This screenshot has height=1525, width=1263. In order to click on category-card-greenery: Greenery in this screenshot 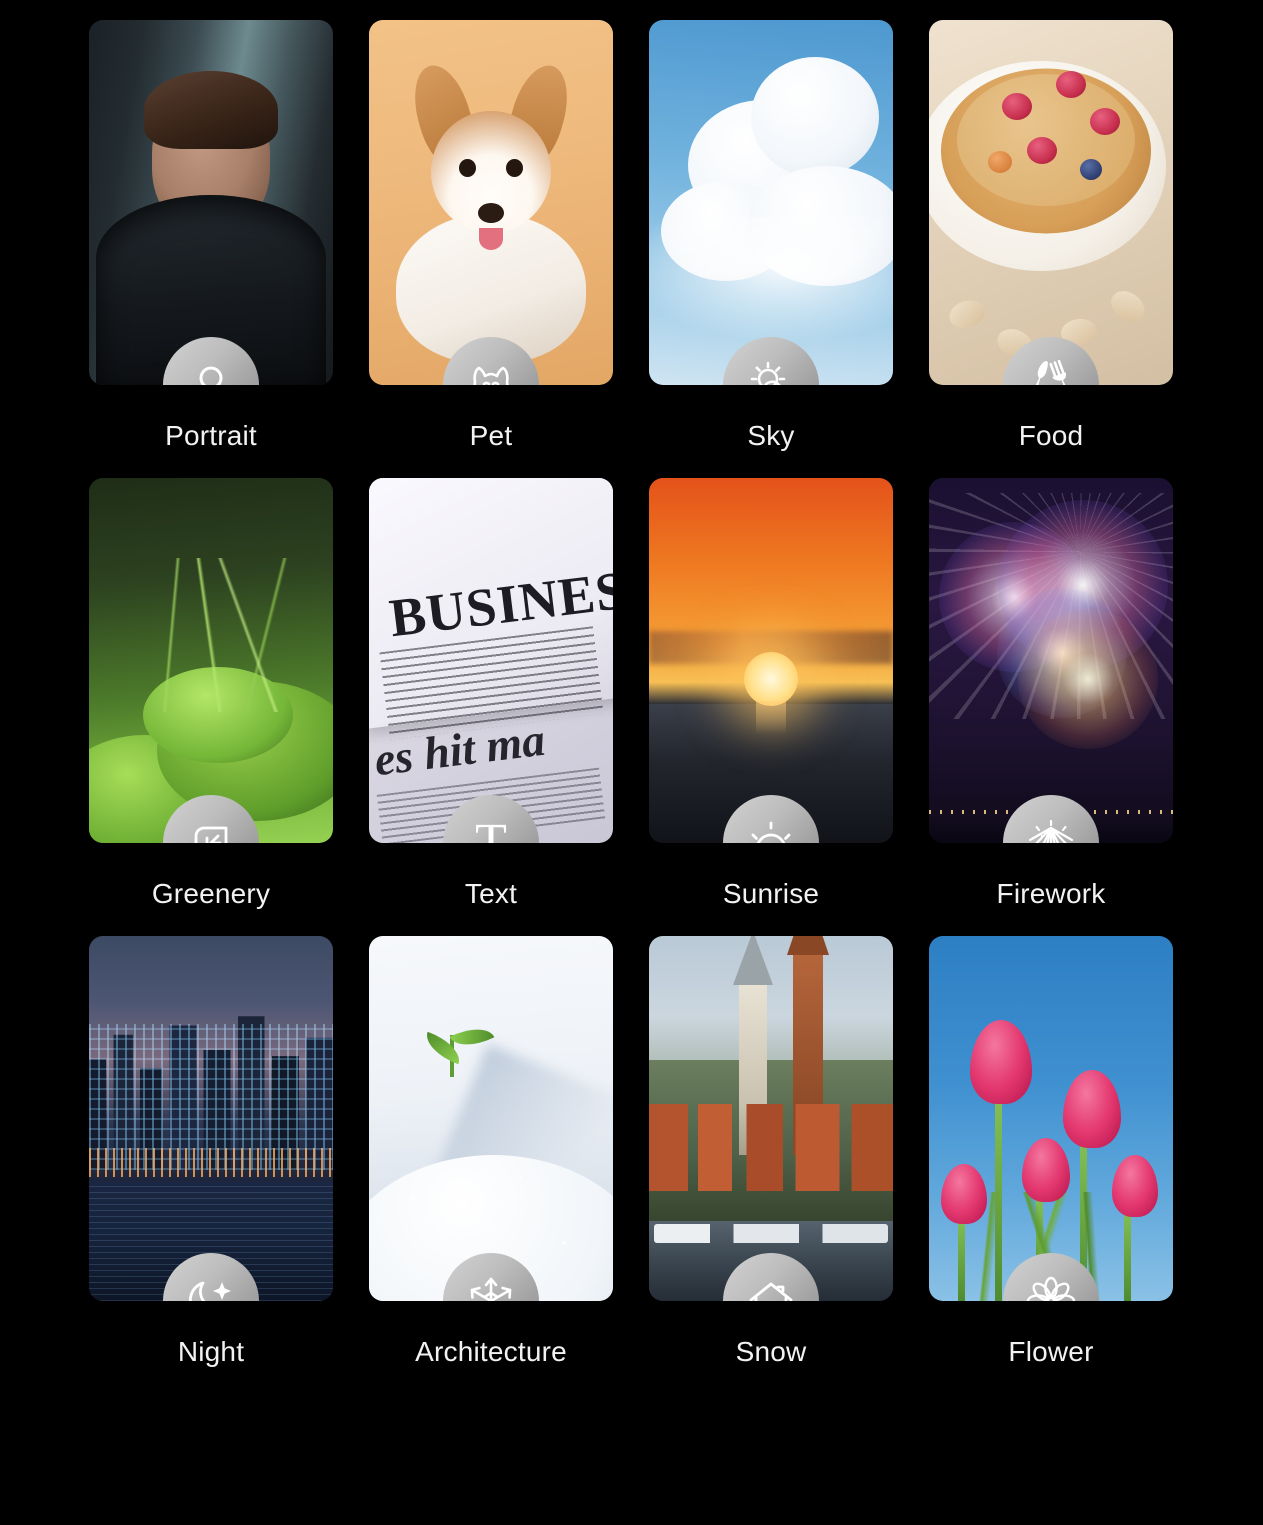, I will do `click(211, 693)`.